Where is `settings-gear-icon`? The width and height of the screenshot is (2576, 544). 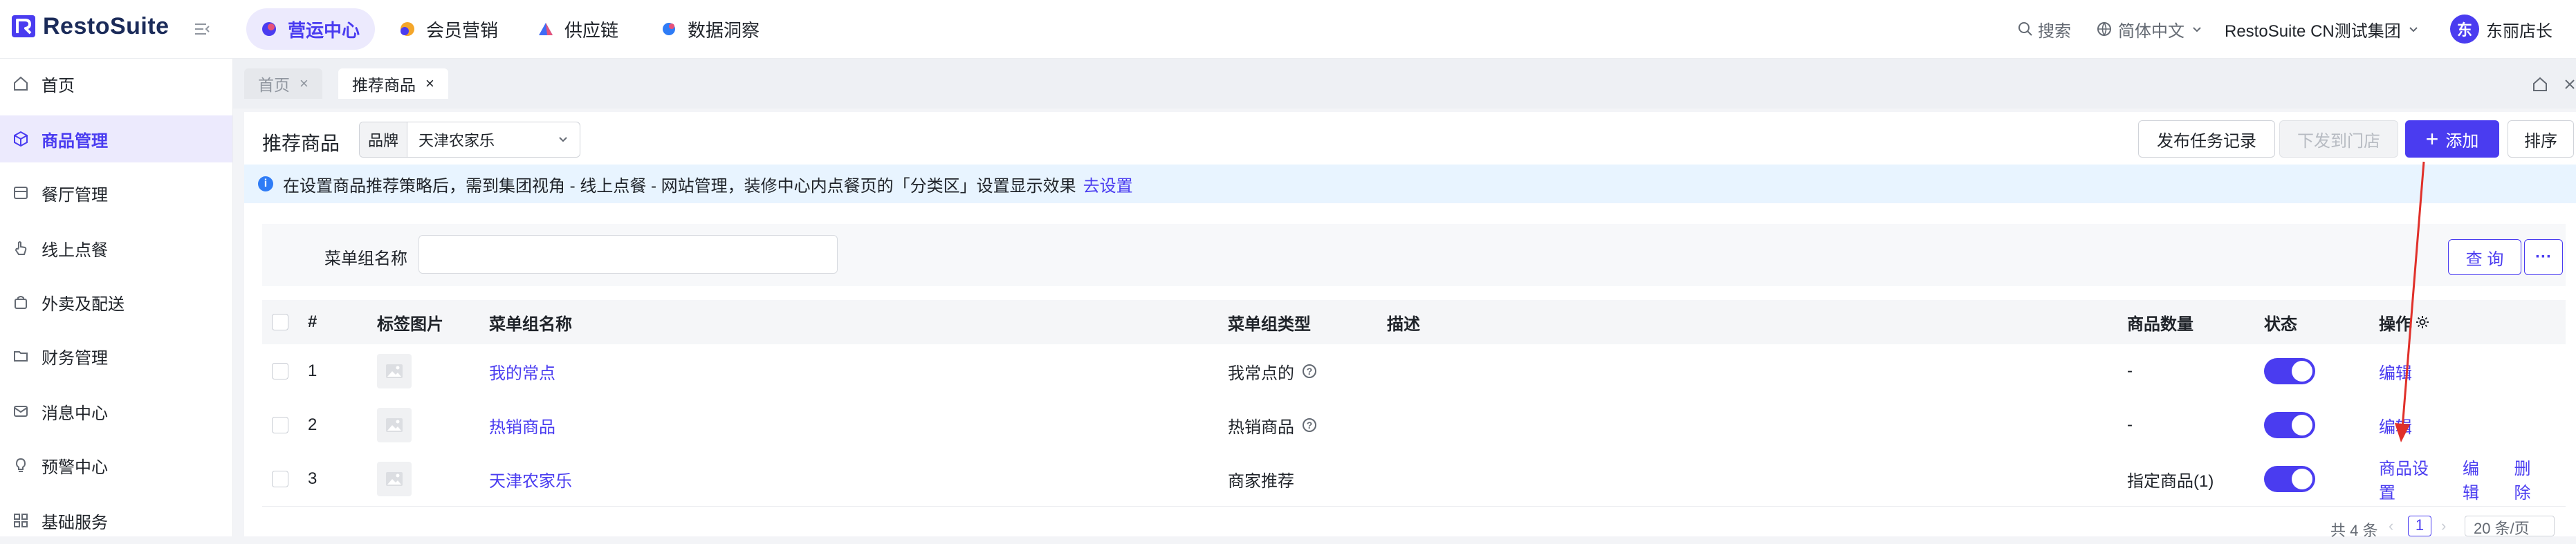
settings-gear-icon is located at coordinates (2422, 323).